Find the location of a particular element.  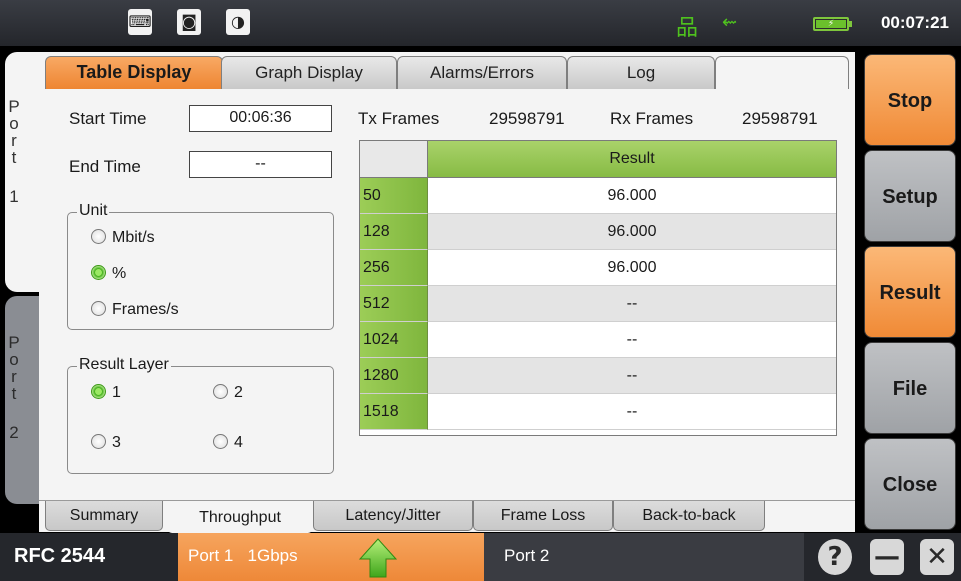

network-icon: 品 is located at coordinates (687, 28).